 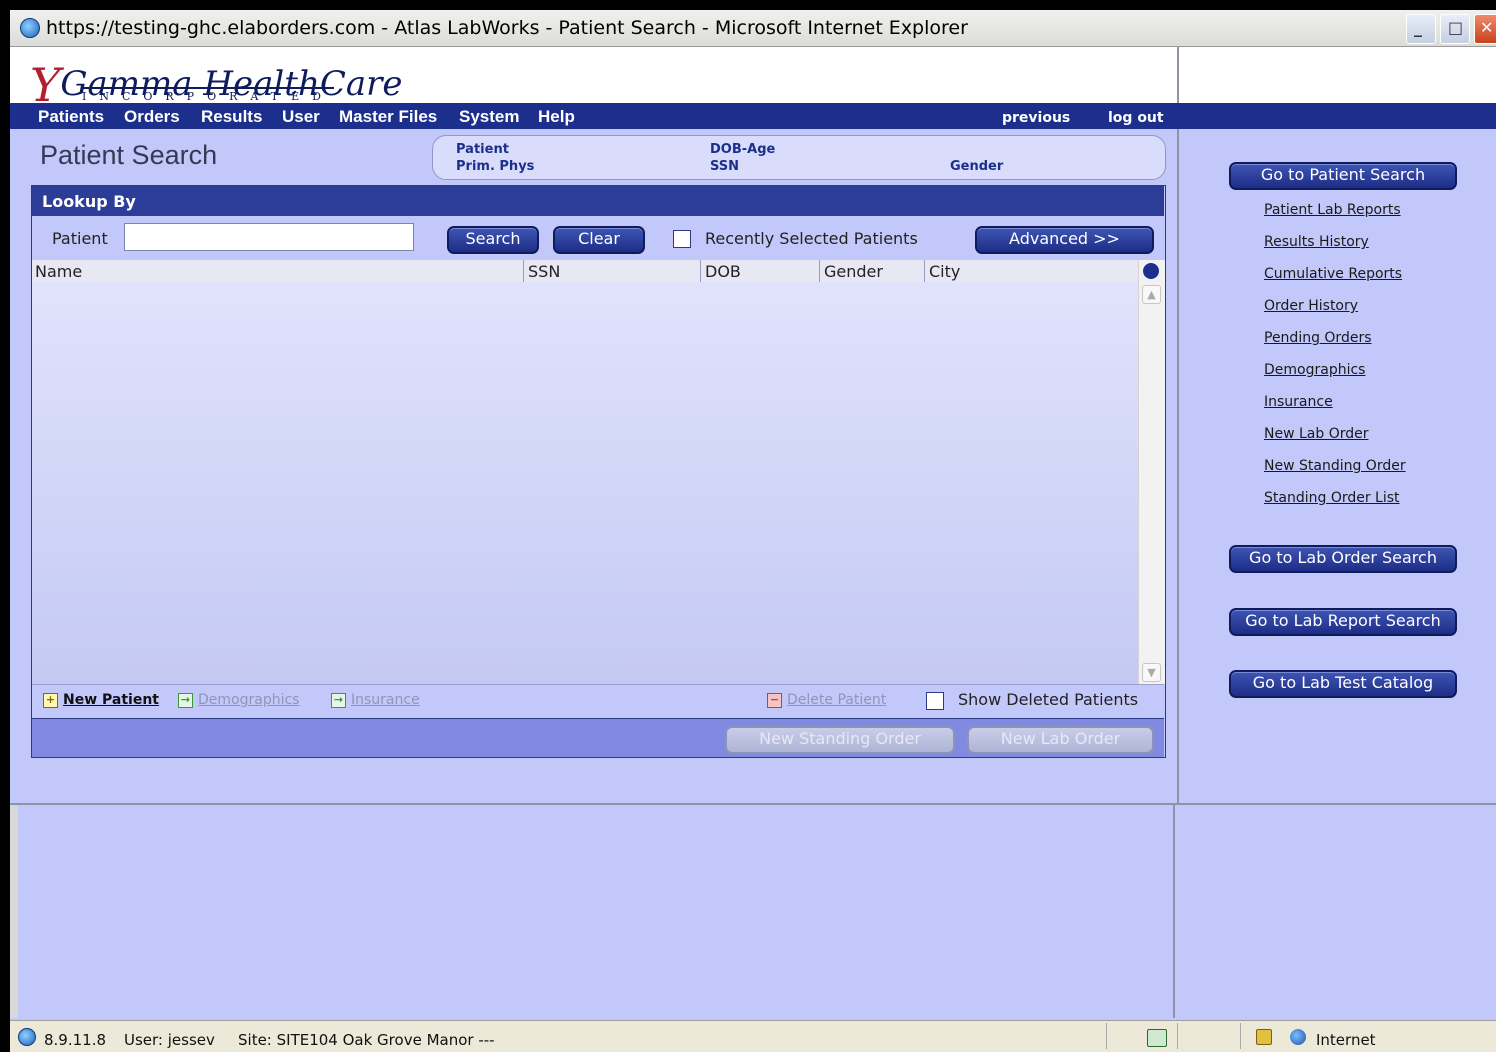 What do you see at coordinates (1418, 27) in the screenshot?
I see `minimize-icon: _` at bounding box center [1418, 27].